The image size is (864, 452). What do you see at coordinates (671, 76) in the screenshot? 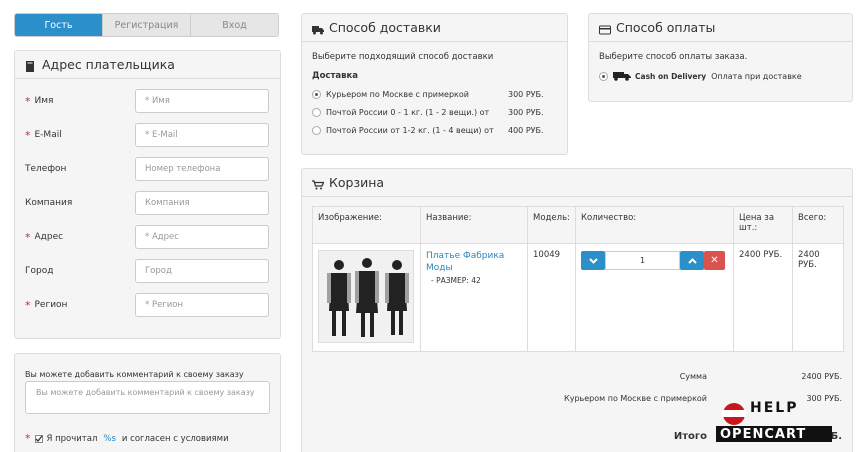
I see `cash-on-delivery-logo: Cash on Delivery` at bounding box center [671, 76].